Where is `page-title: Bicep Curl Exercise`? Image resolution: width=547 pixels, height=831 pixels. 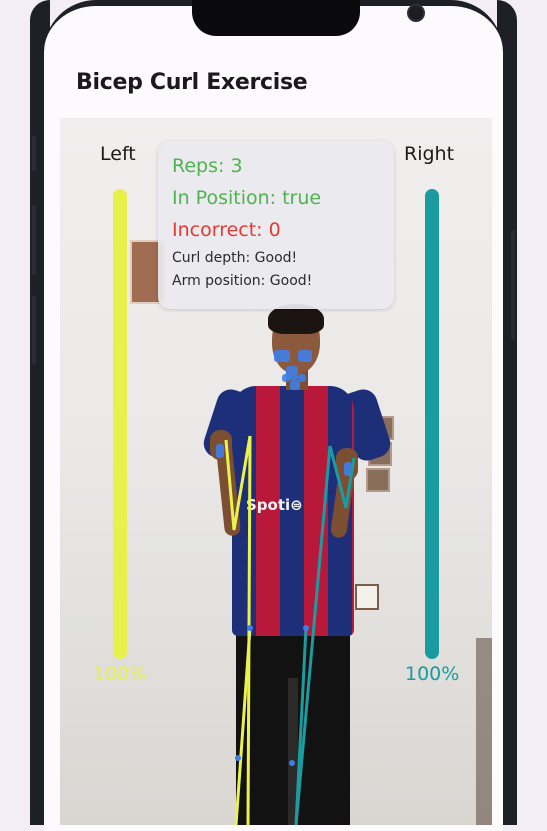
page-title: Bicep Curl Exercise is located at coordinates (192, 82).